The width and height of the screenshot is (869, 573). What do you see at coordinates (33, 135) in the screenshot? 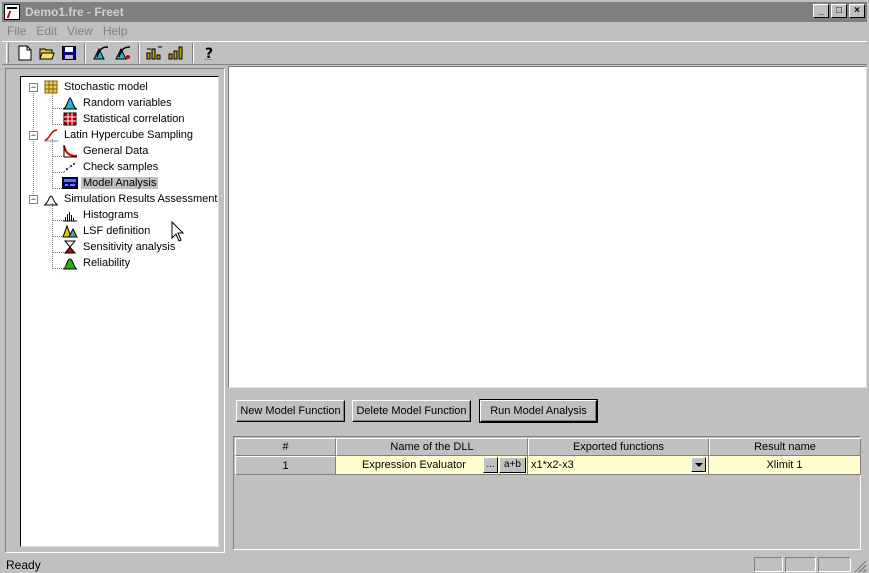
I see `expander-lhs: −` at bounding box center [33, 135].